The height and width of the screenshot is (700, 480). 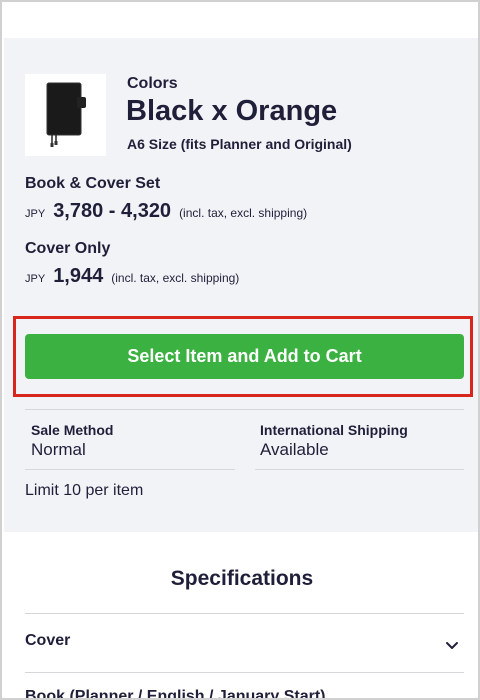 What do you see at coordinates (58, 449) in the screenshot?
I see `sale-method-value: Normal` at bounding box center [58, 449].